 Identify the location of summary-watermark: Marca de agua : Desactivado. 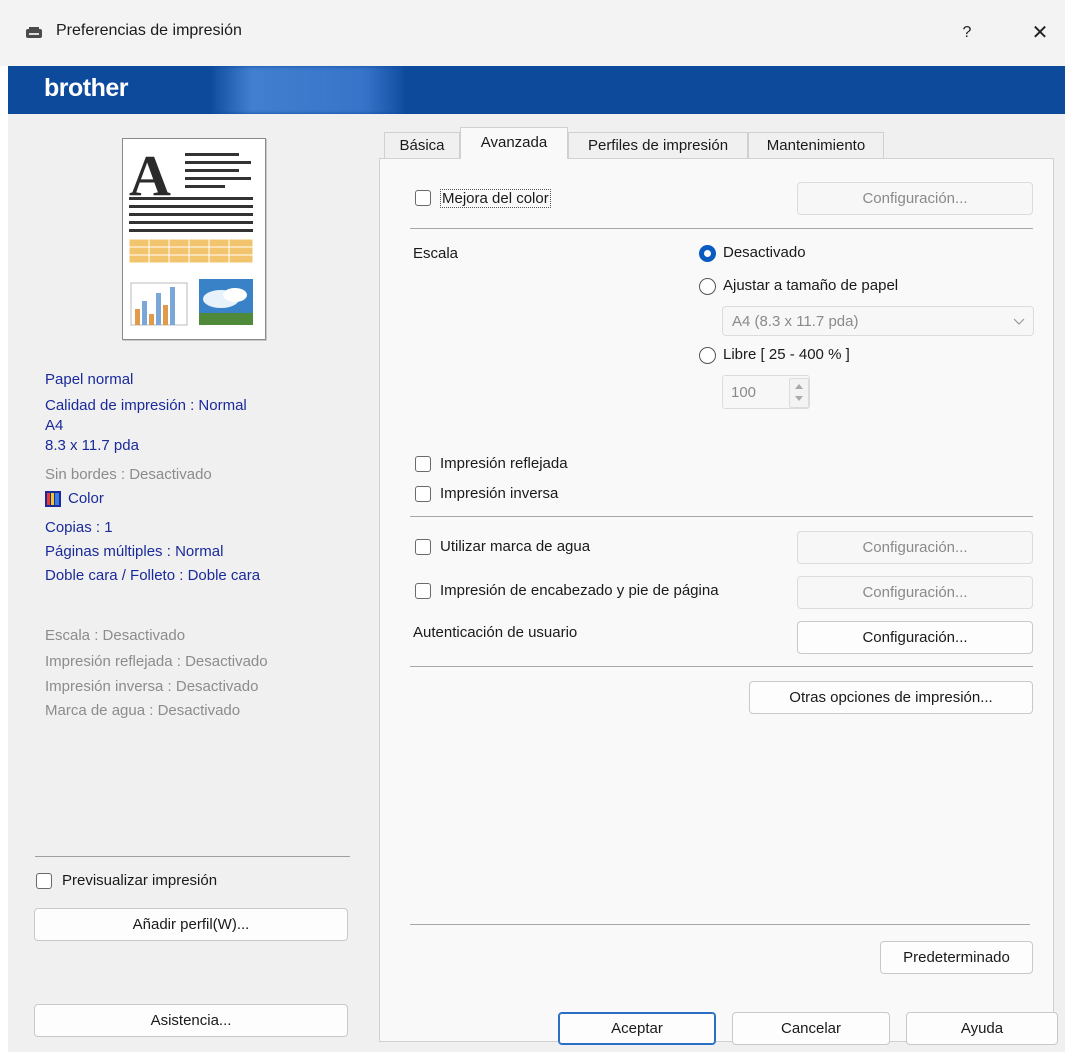
(143, 710).